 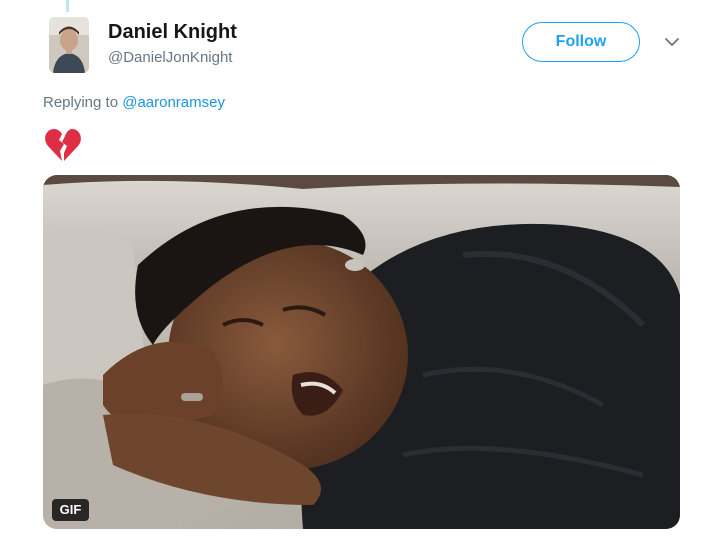 I want to click on avatar, so click(x=69, y=45).